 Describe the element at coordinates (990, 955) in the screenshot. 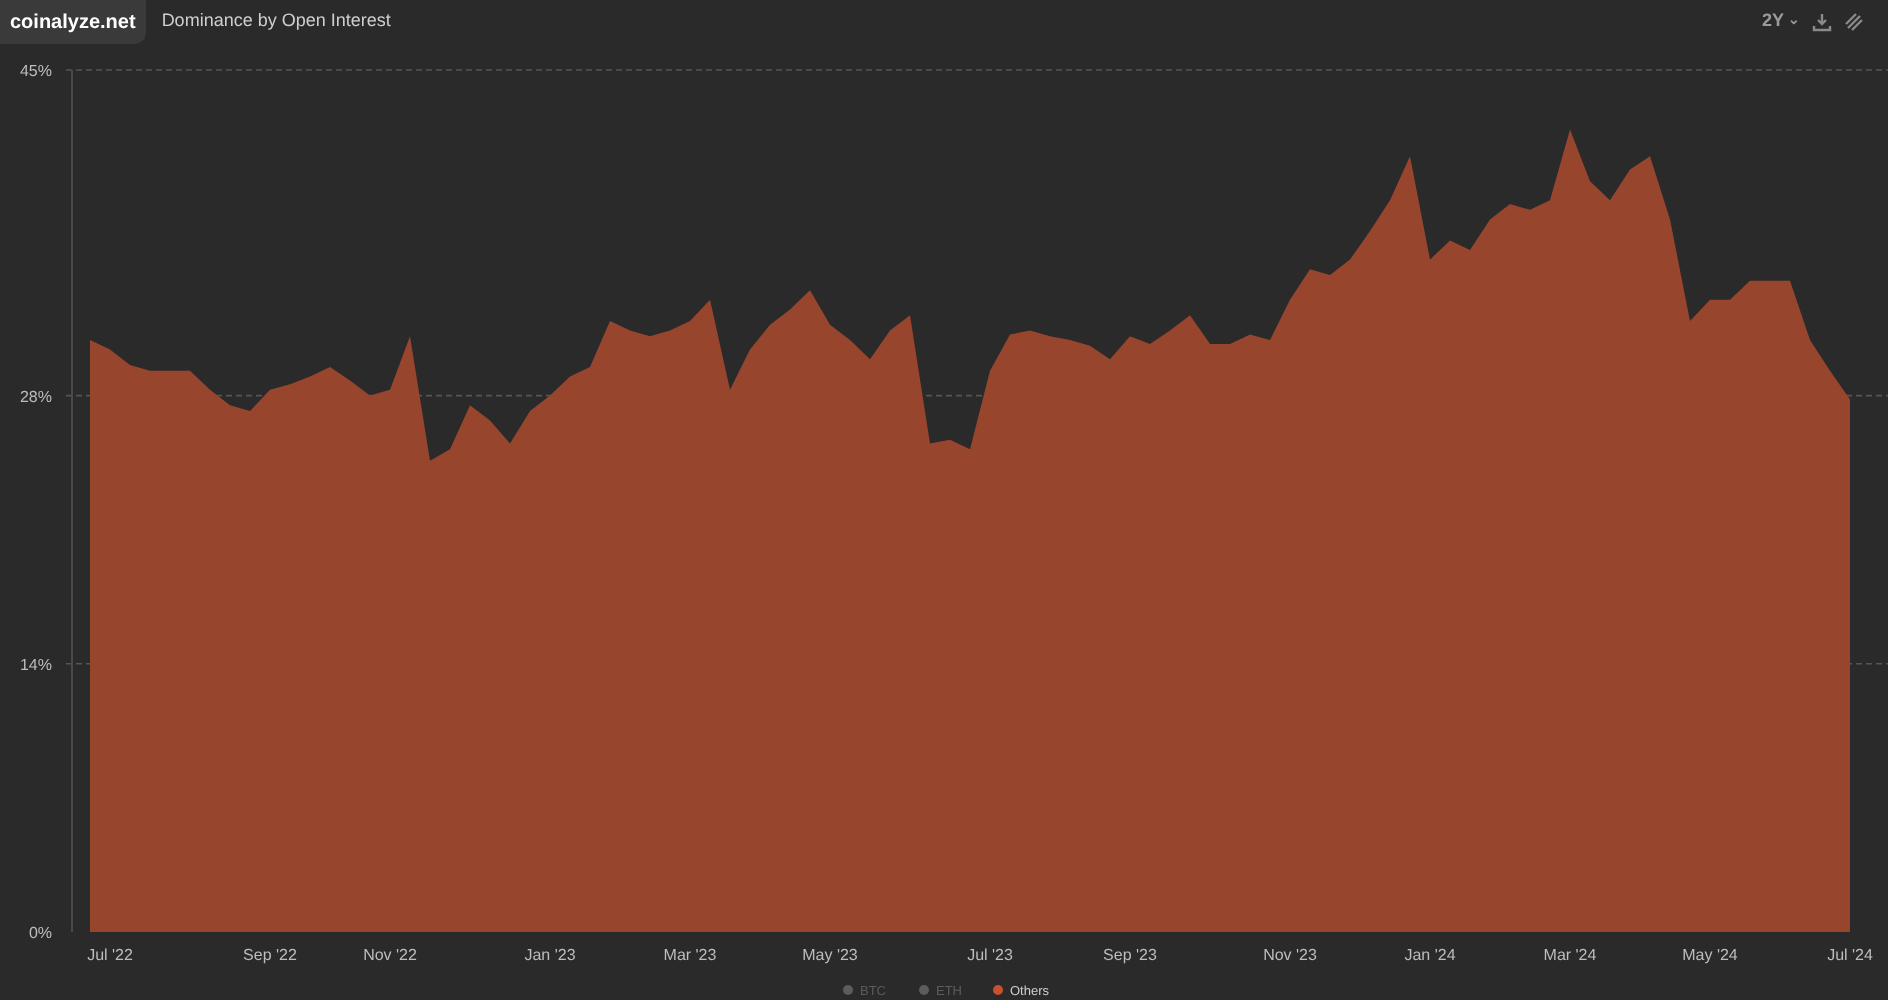

I see `x-axis-label: Jul '23` at that location.